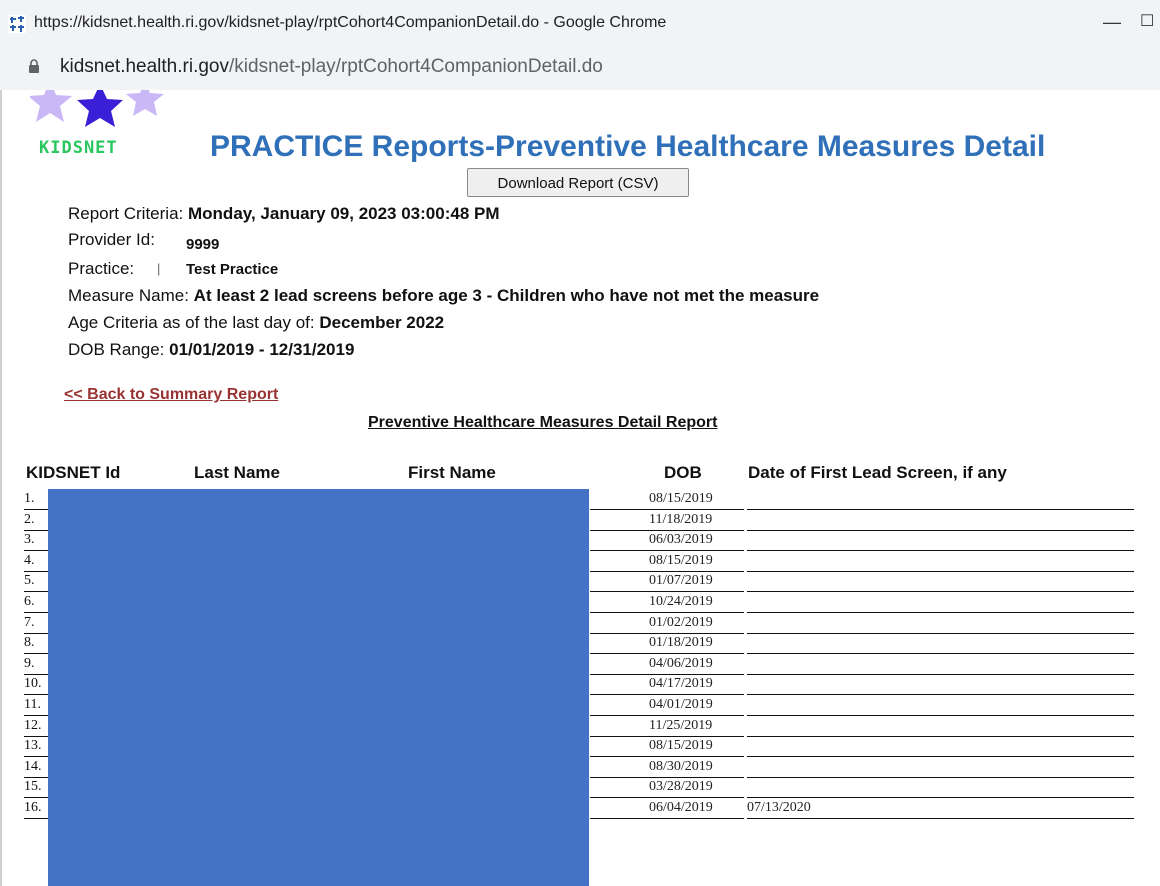  What do you see at coordinates (17, 24) in the screenshot?
I see `kidsnet-favicon-icon` at bounding box center [17, 24].